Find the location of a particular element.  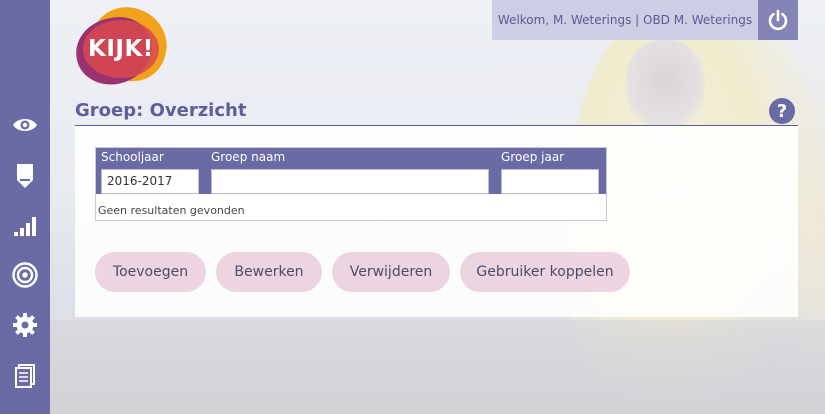

help-icon: ? is located at coordinates (782, 111).